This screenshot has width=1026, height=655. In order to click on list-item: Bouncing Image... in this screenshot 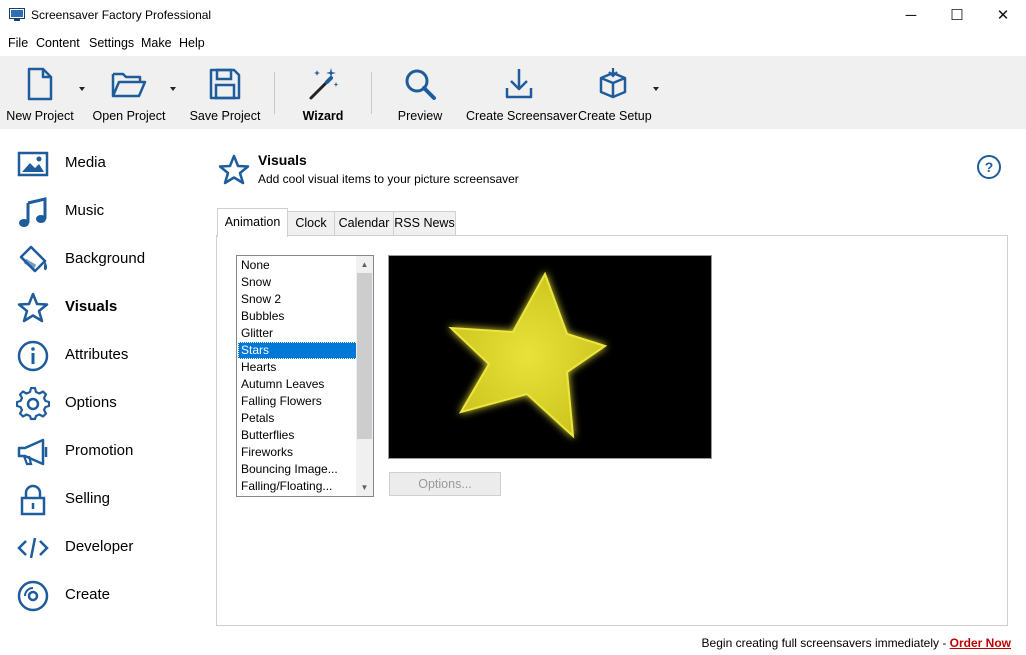, I will do `click(298, 469)`.